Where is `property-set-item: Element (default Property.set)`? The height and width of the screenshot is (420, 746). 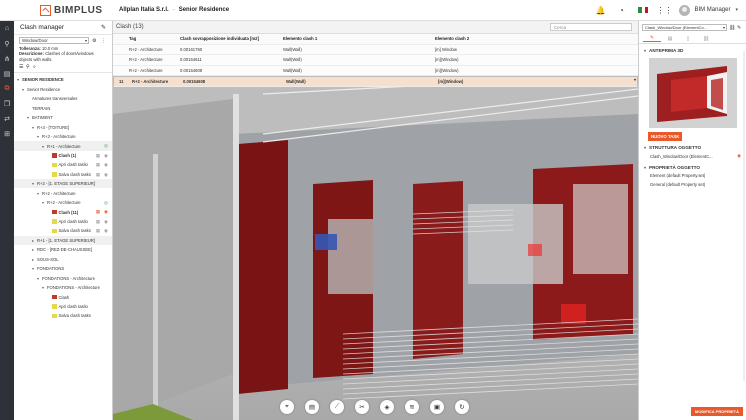 property-set-item: Element (default Property.set) is located at coordinates (692, 176).